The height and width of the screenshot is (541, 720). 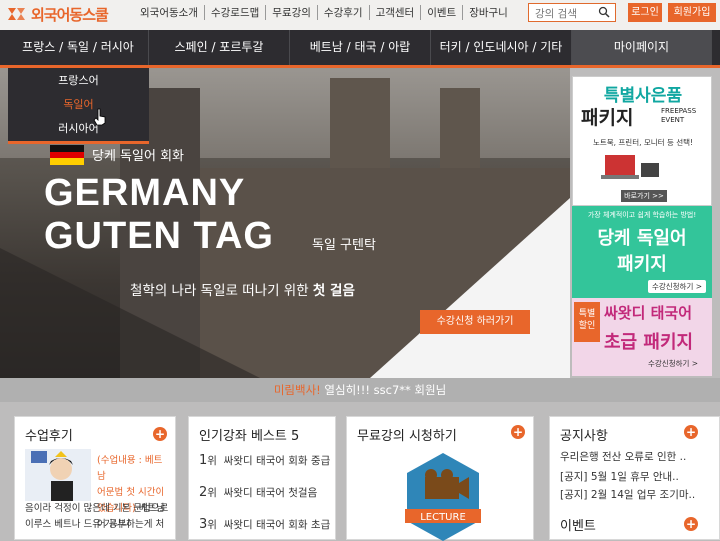 I want to click on laptop-icon, so click(x=630, y=167).